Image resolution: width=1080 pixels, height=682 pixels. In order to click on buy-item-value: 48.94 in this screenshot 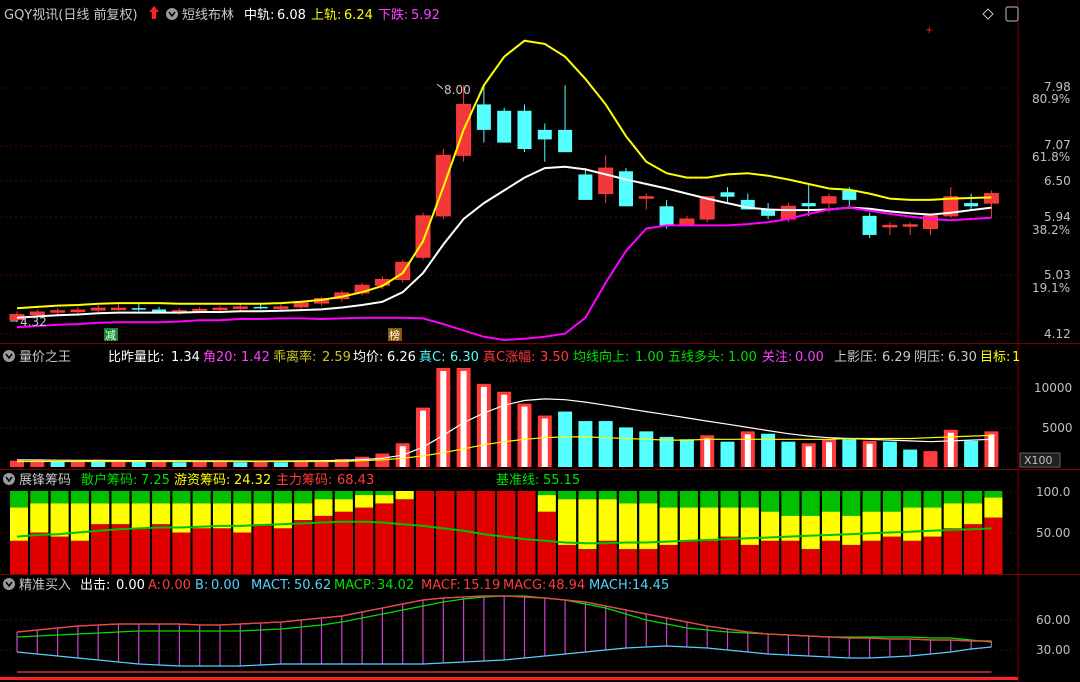, I will do `click(566, 585)`.